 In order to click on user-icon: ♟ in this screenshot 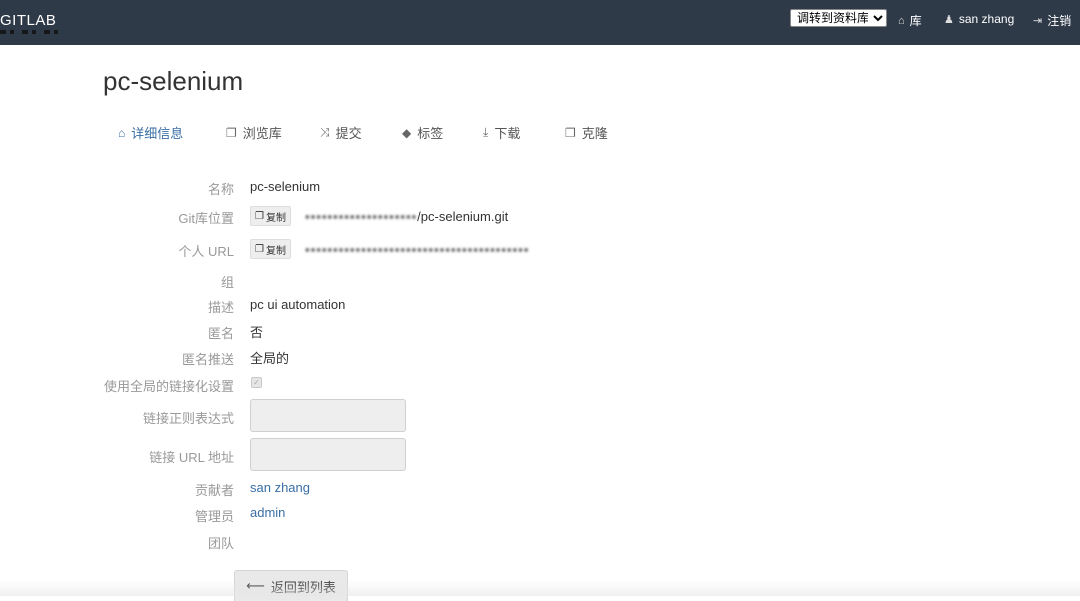, I will do `click(949, 19)`.